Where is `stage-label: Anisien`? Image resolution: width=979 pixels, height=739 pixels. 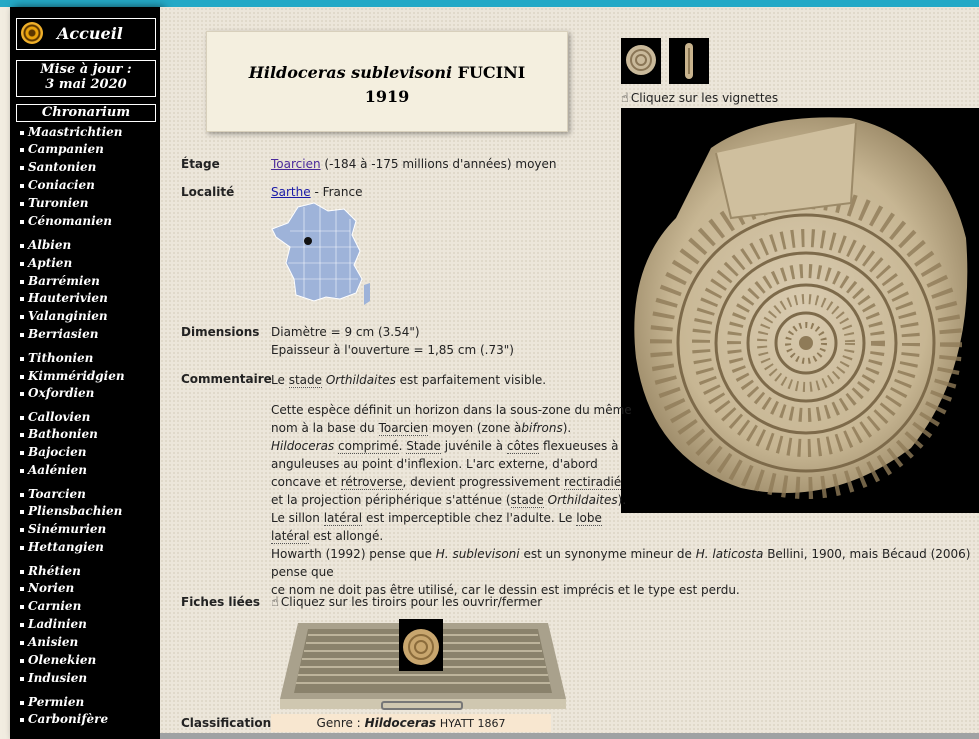 stage-label: Anisien is located at coordinates (53, 642).